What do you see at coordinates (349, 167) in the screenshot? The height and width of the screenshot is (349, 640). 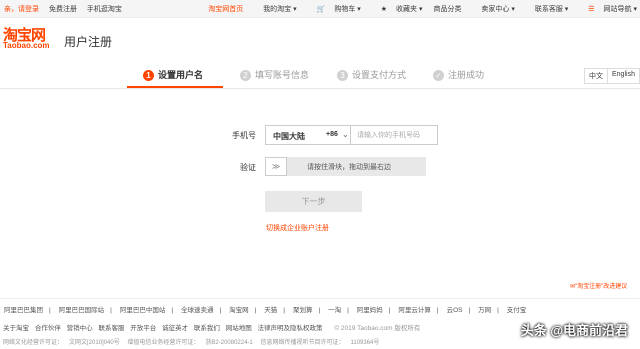 I see `slider-hint: 请按住滑块，拖动到最右边` at bounding box center [349, 167].